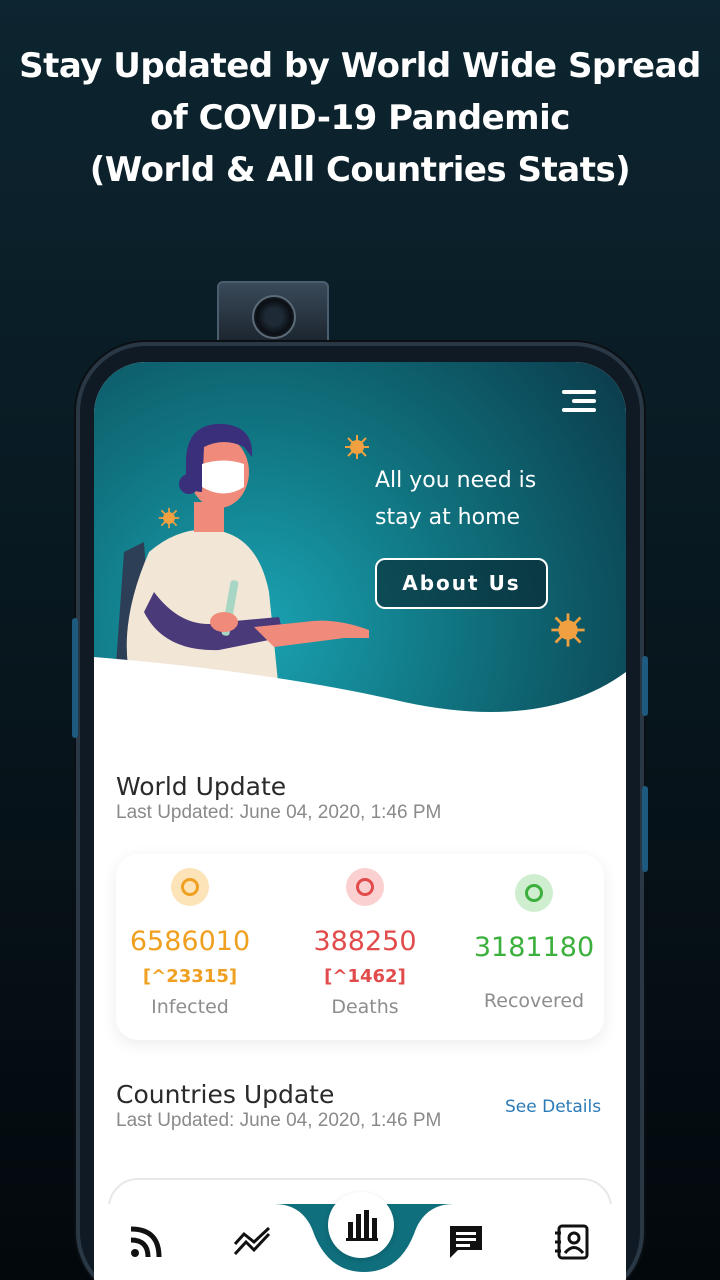  I want to click on headline-line-1: Stay Updated by World Wide Spread, so click(360, 66).